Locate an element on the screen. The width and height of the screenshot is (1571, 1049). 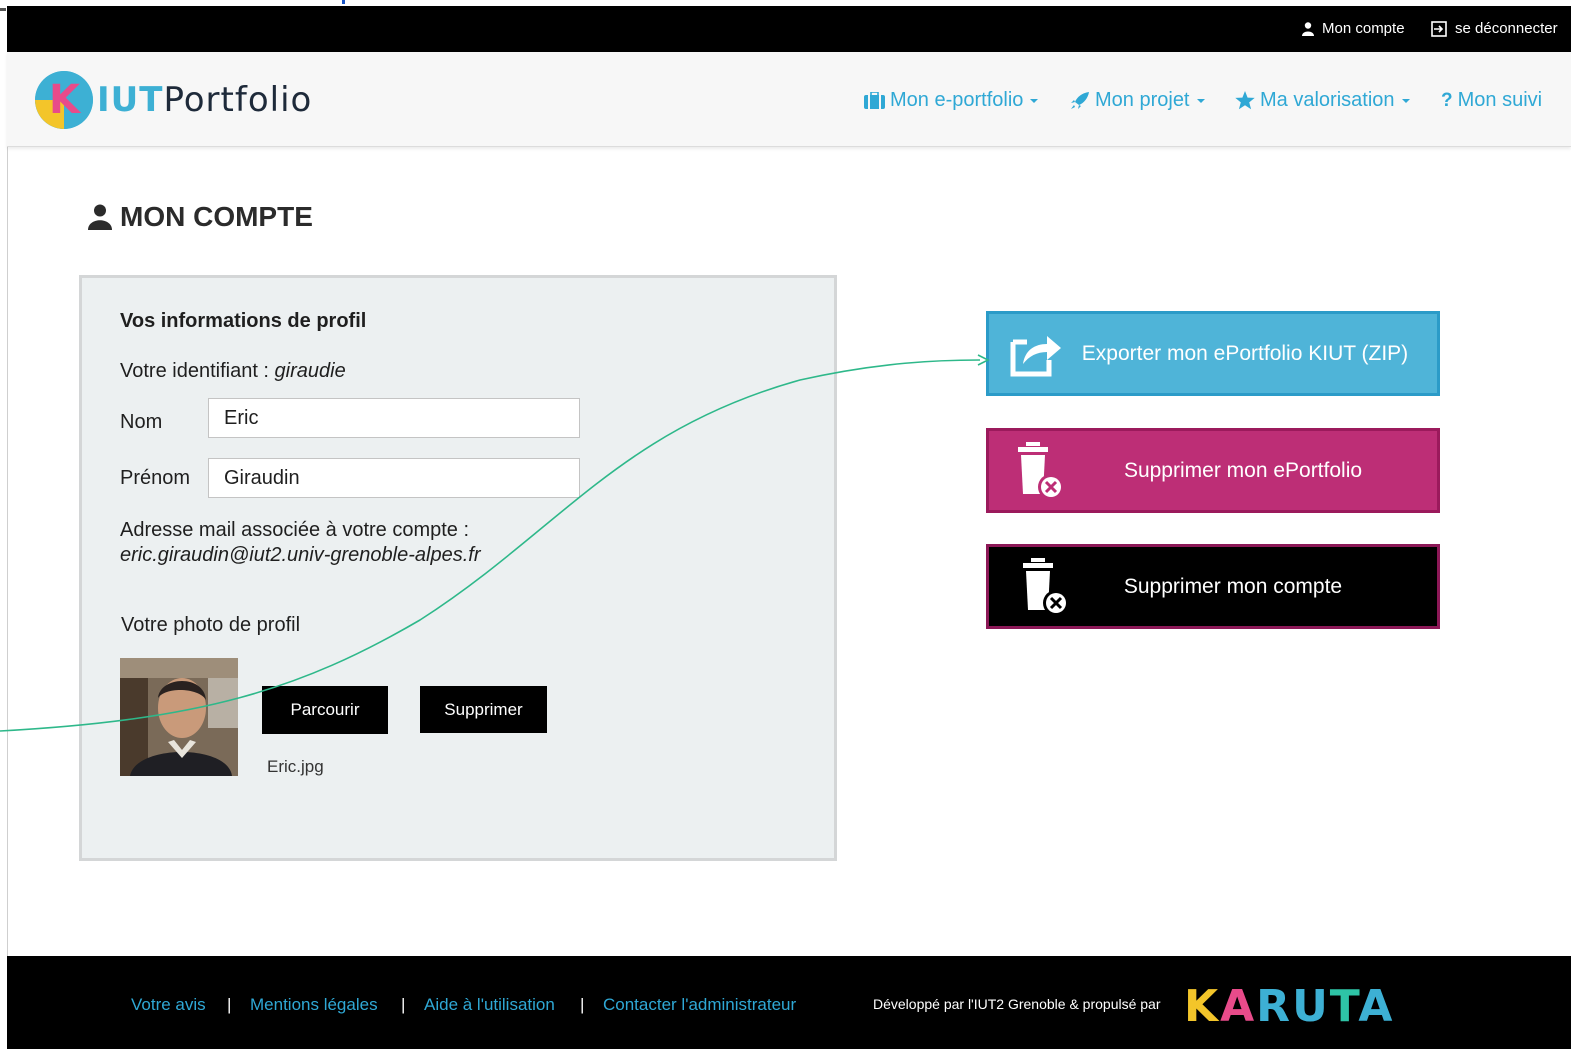
logo-text: IUTPortfolio is located at coordinates (204, 100).